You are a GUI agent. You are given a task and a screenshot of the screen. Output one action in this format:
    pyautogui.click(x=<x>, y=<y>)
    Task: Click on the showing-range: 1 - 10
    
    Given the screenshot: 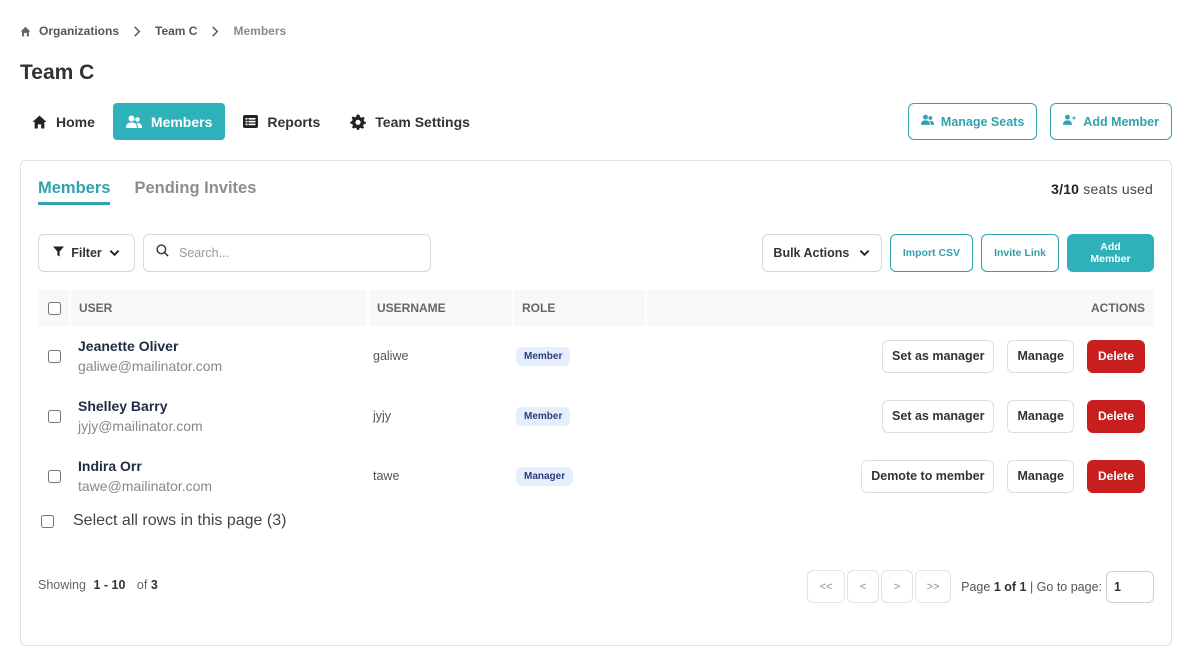 What is the action you would take?
    pyautogui.click(x=109, y=585)
    